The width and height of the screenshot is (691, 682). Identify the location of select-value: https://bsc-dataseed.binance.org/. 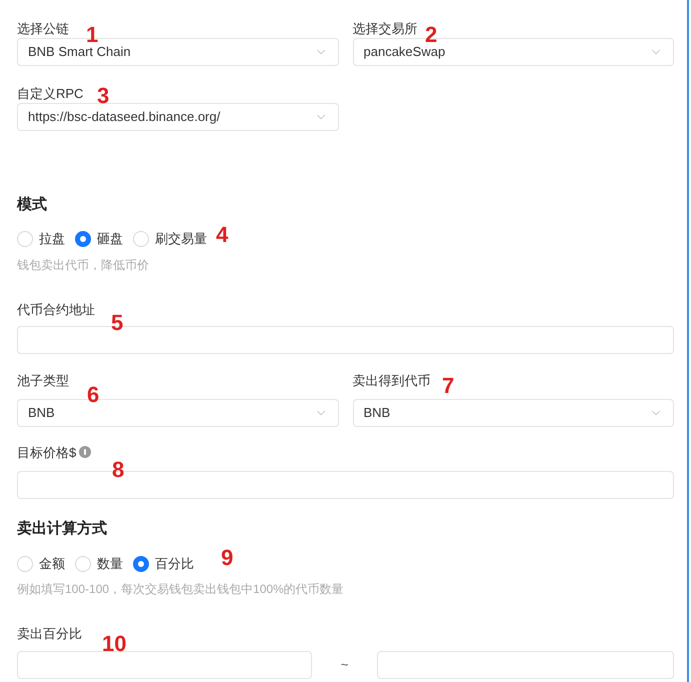
(124, 117).